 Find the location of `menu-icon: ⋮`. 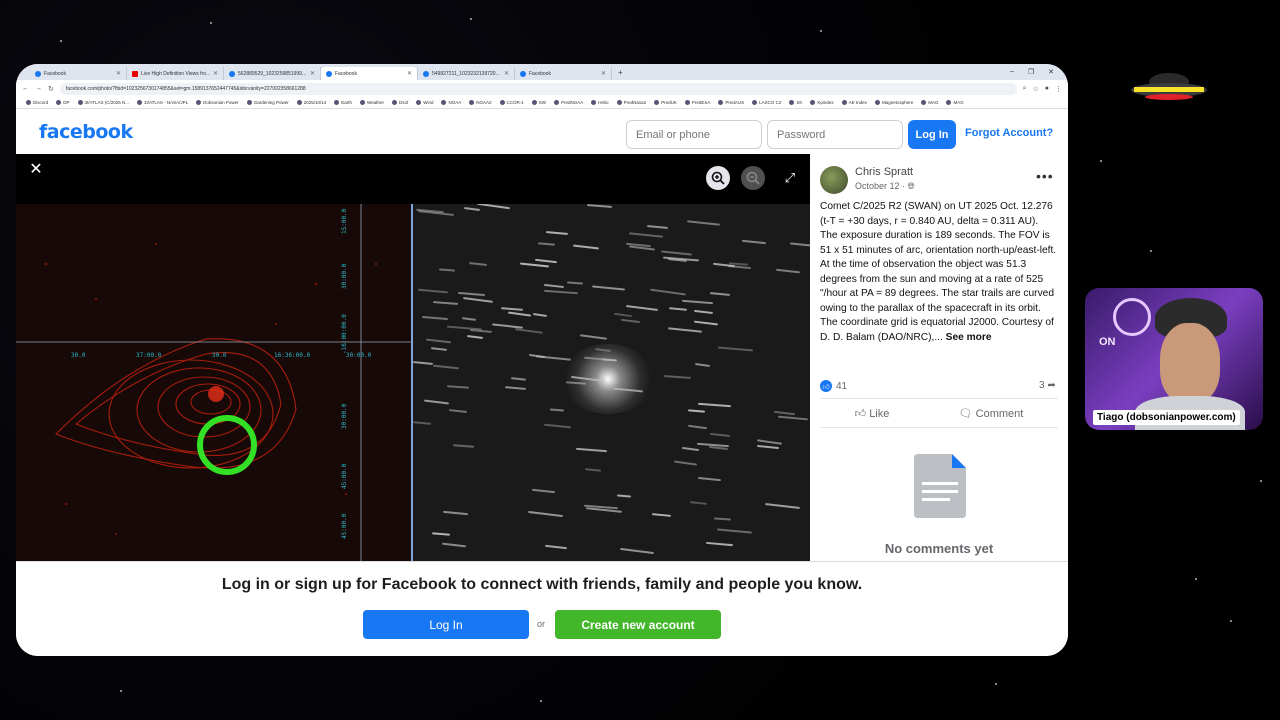

menu-icon: ⋮ is located at coordinates (1058, 89).